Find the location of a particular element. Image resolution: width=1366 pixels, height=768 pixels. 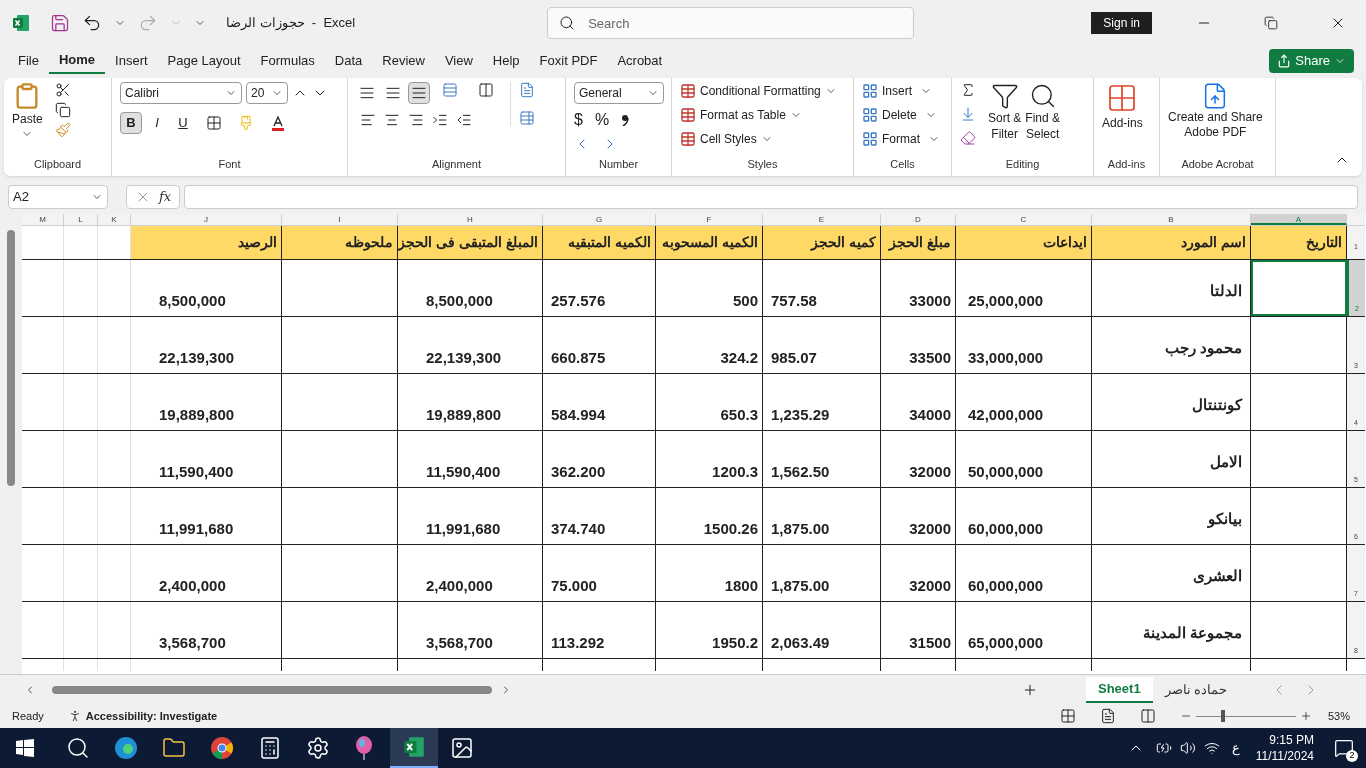

ribbon-tab: Data is located at coordinates (348, 61).